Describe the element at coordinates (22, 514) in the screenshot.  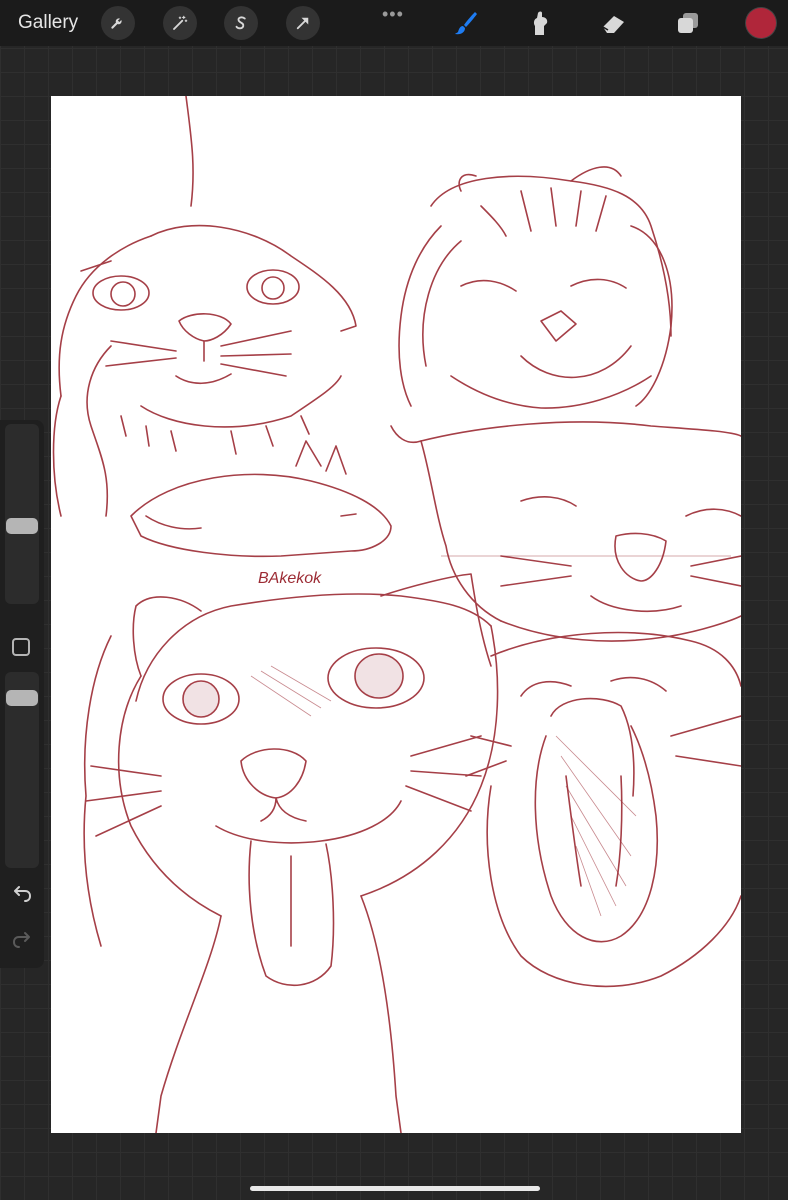
I see `brush-size-slider` at that location.